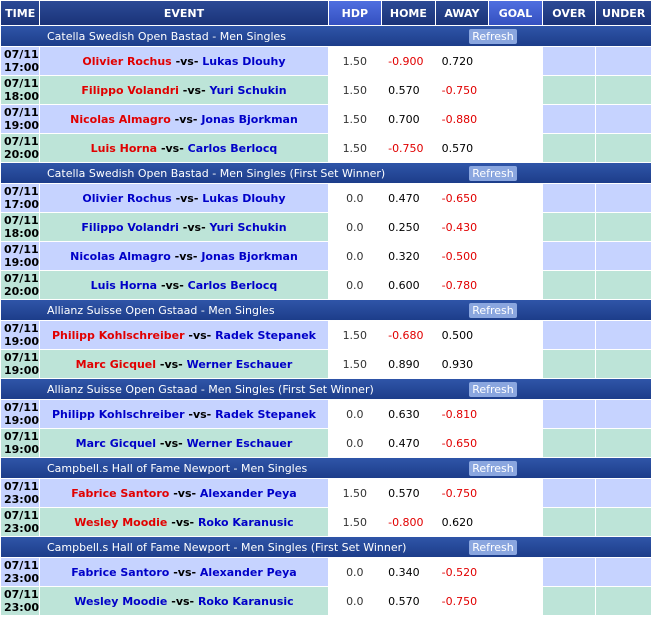 This screenshot has height=630, width=652. Describe the element at coordinates (462, 148) in the screenshot. I see `away-odds: 0.570` at that location.